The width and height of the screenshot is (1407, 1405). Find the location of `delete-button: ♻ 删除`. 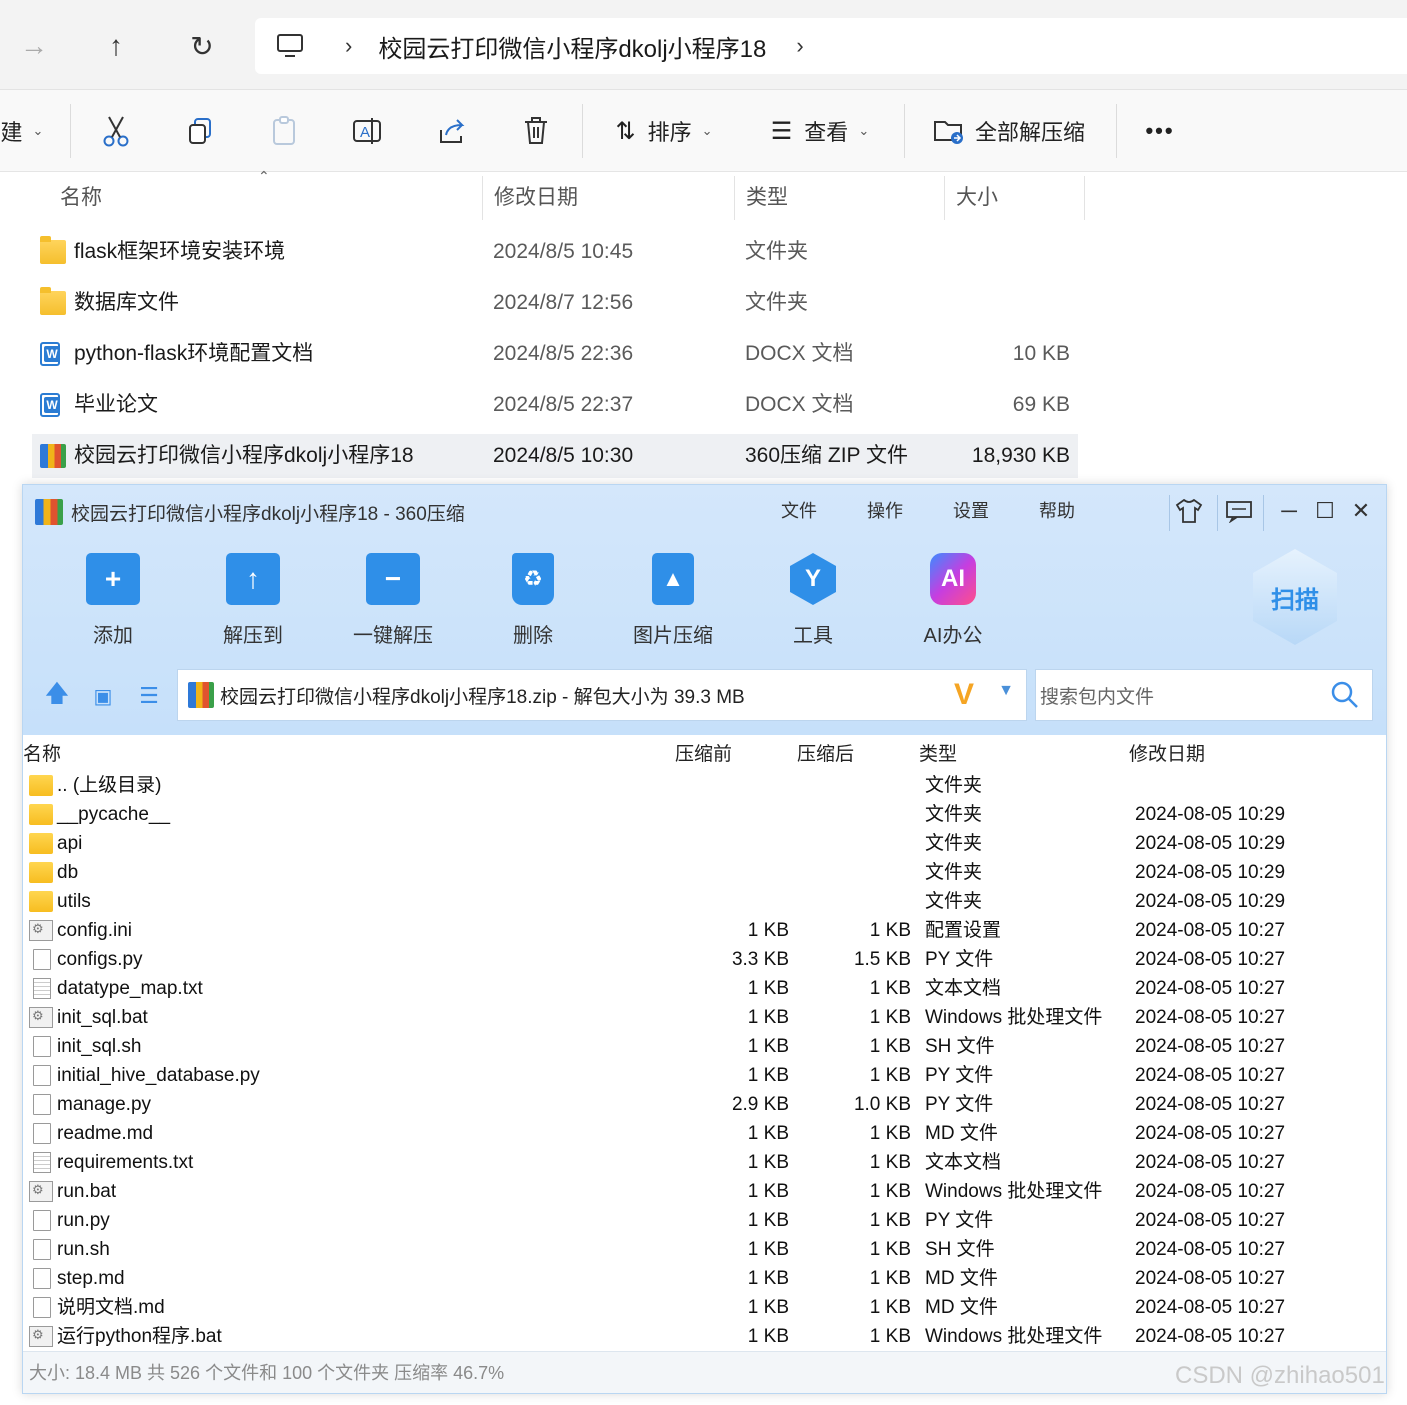

delete-button: ♻ 删除 is located at coordinates (533, 601).